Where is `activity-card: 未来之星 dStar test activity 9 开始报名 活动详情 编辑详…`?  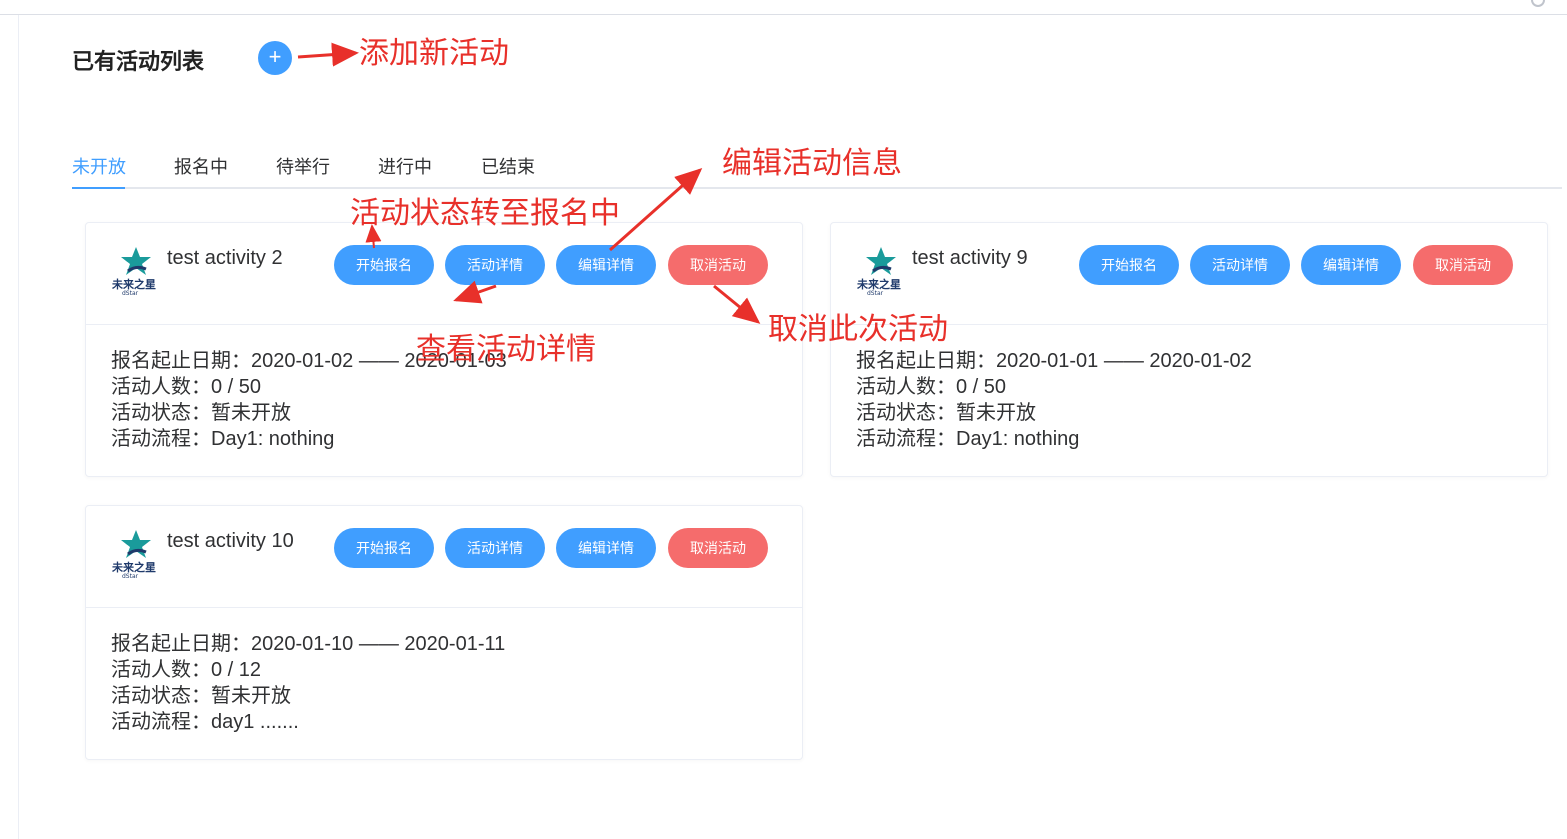 activity-card: 未来之星 dStar test activity 9 开始报名 活动详情 编辑详… is located at coordinates (1189, 349).